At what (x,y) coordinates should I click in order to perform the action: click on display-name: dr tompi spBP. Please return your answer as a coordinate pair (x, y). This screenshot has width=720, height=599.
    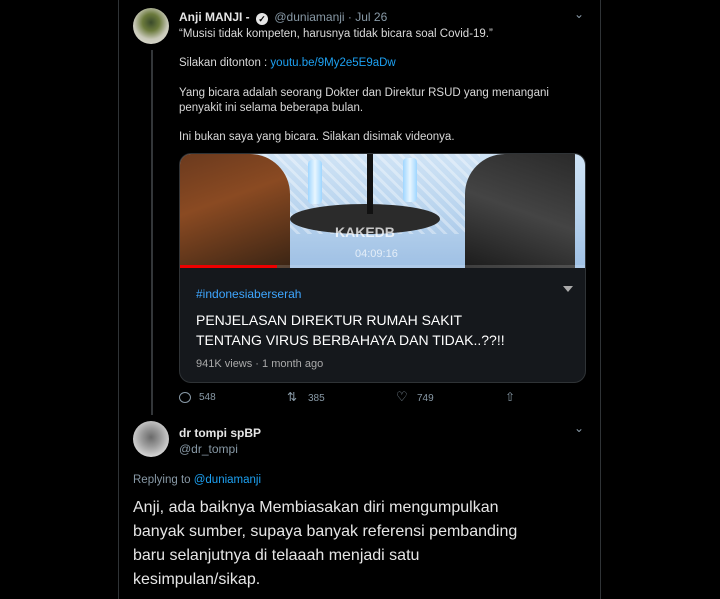
    Looking at the image, I should click on (220, 433).